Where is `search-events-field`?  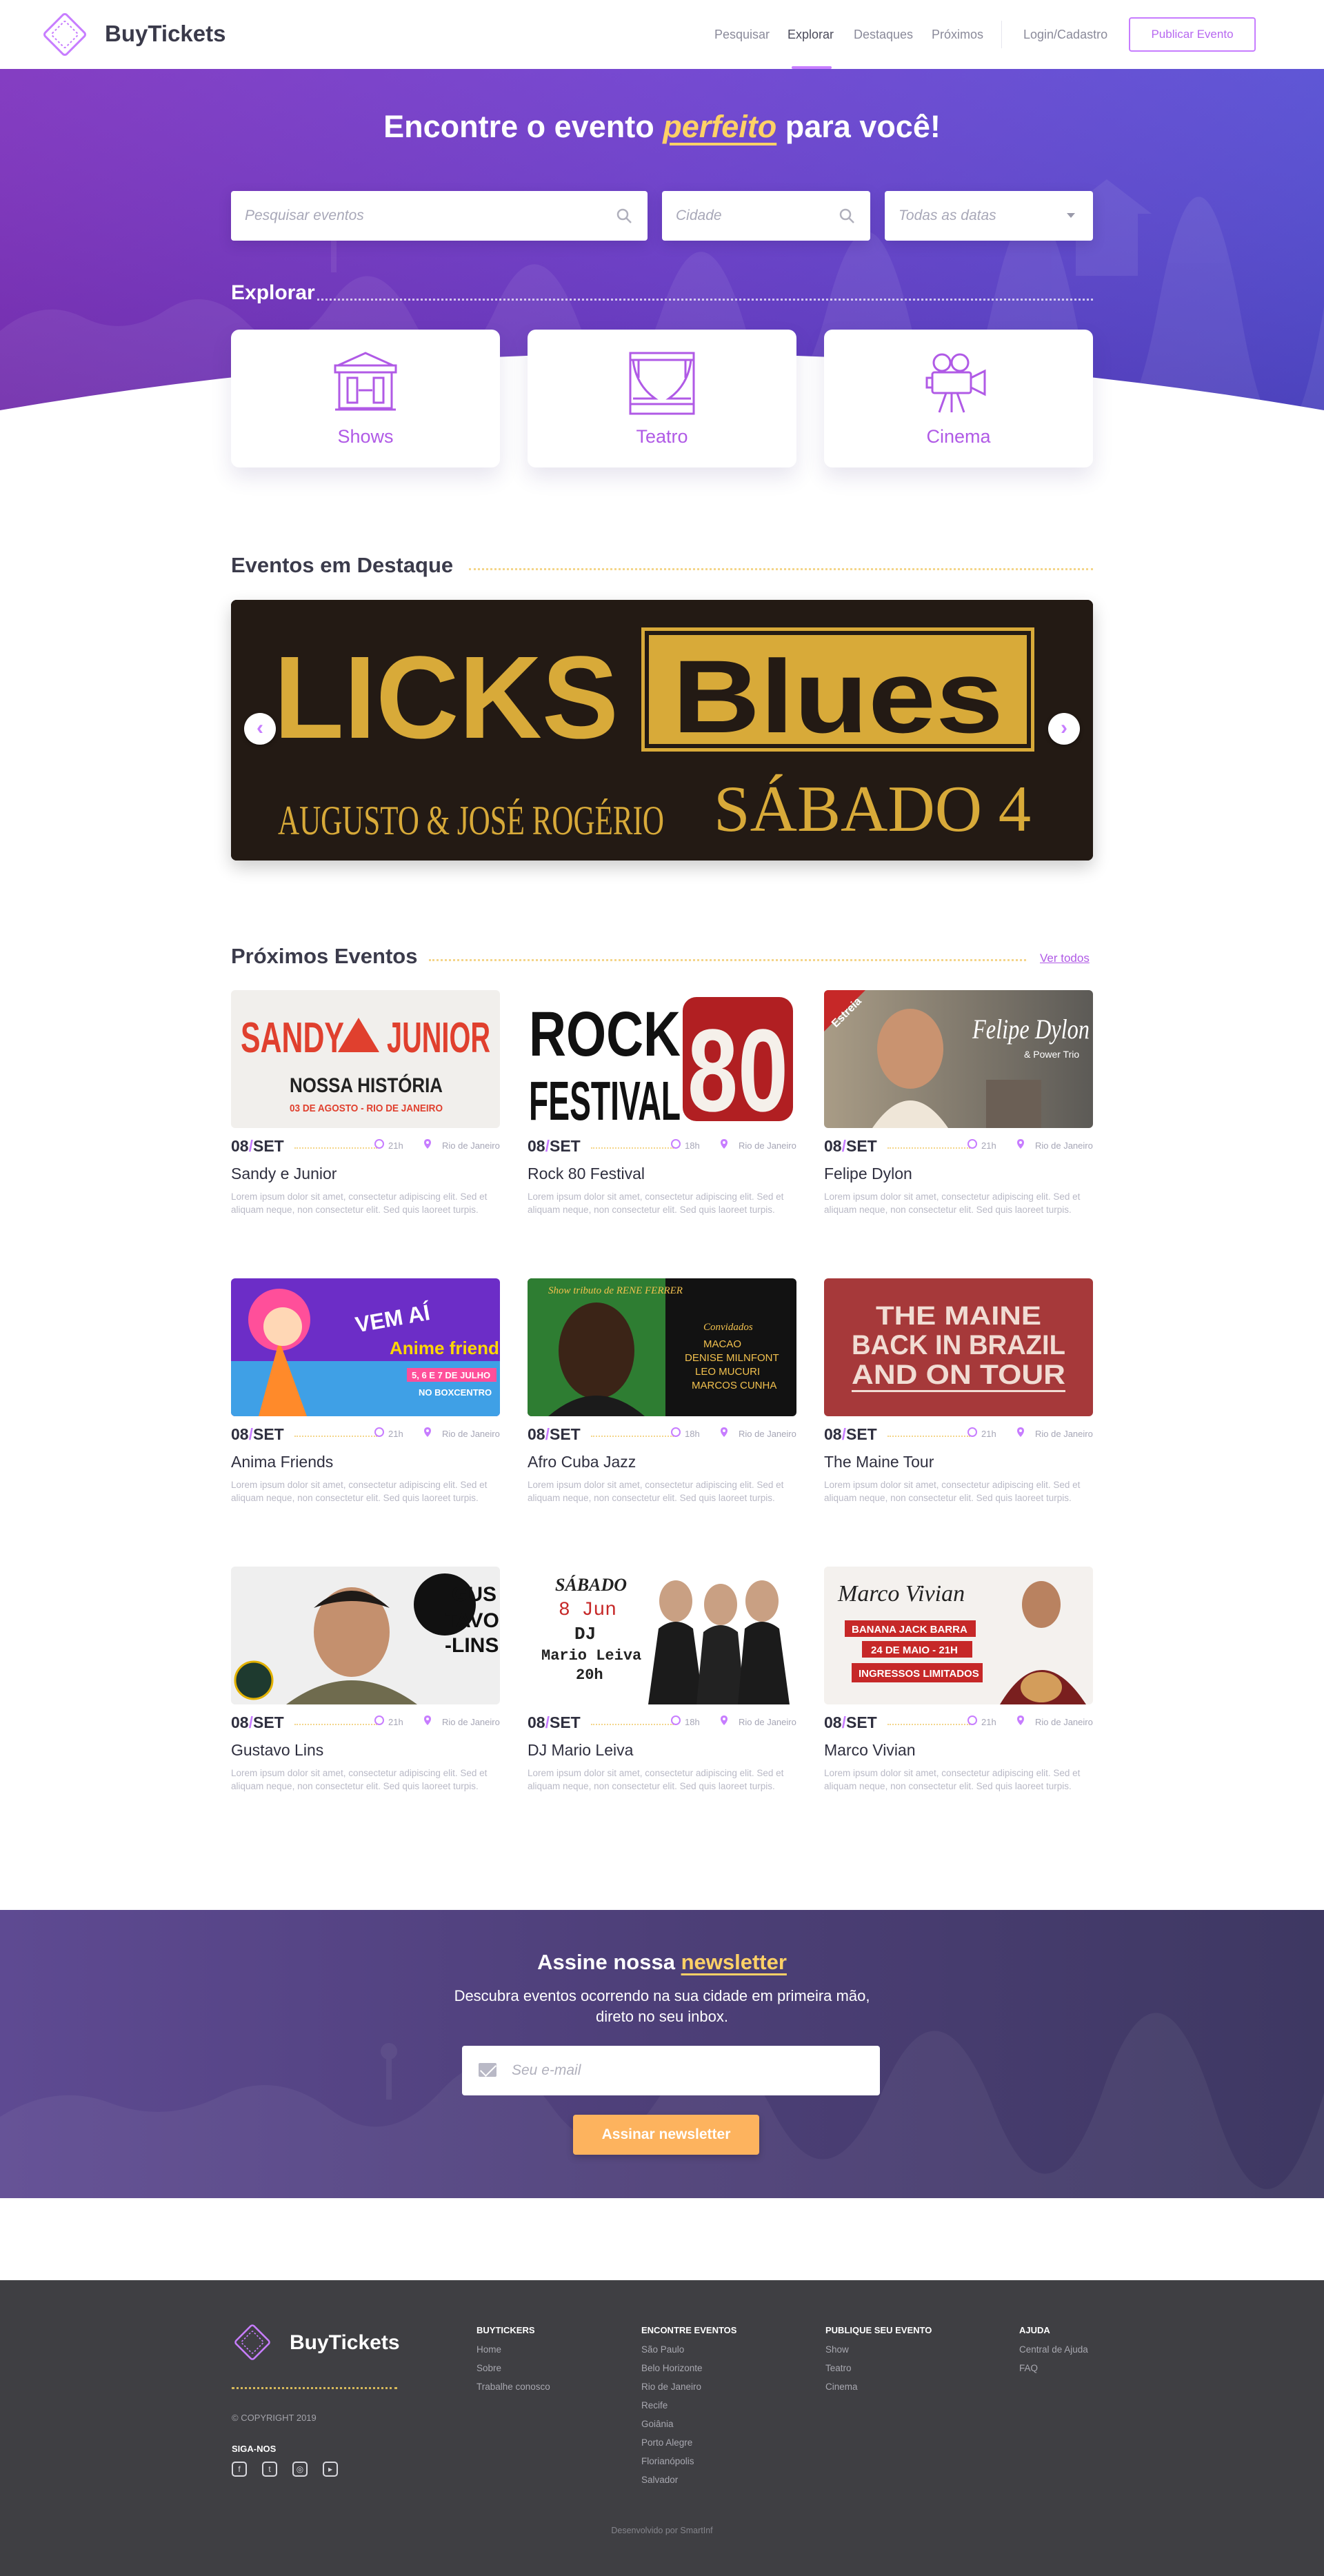 search-events-field is located at coordinates (439, 216).